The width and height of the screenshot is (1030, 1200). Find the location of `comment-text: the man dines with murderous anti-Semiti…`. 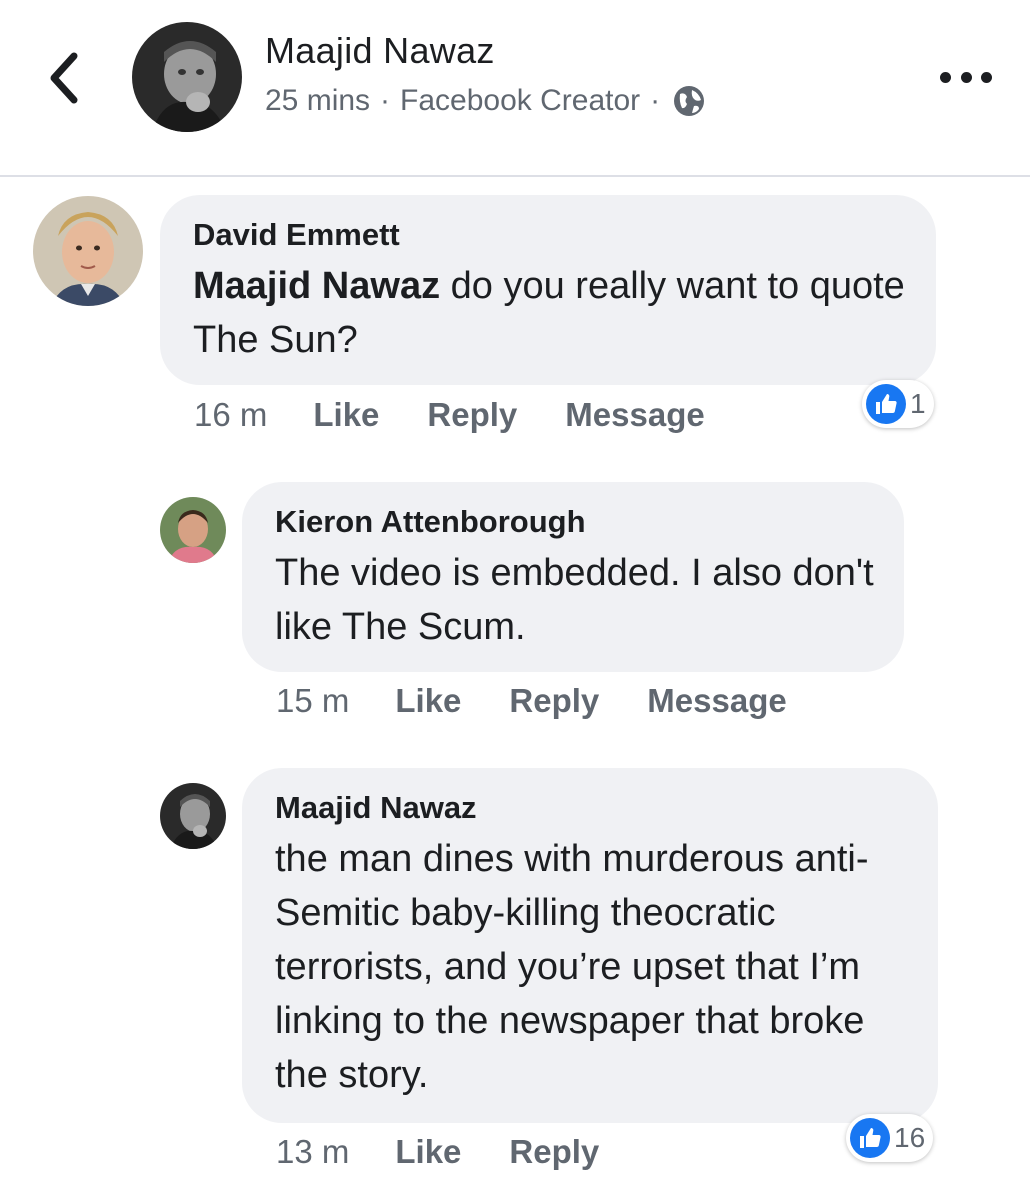

comment-text: the man dines with murderous anti-Semiti… is located at coordinates (572, 967).